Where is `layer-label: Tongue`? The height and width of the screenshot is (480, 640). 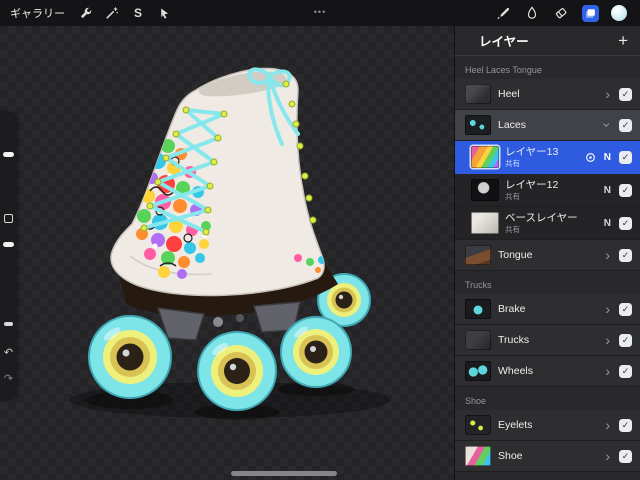 layer-label: Tongue is located at coordinates (515, 255).